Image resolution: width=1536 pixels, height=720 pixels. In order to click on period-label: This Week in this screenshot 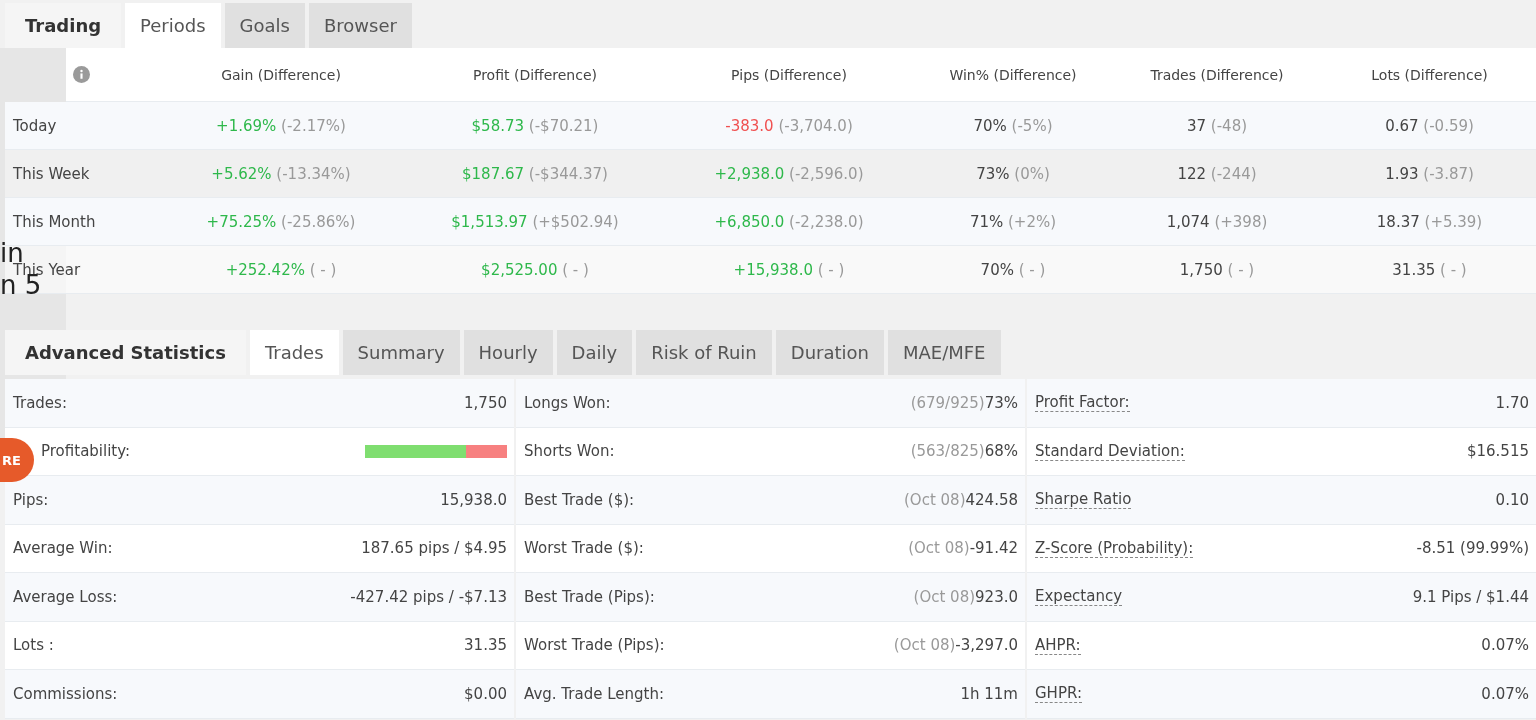, I will do `click(51, 173)`.